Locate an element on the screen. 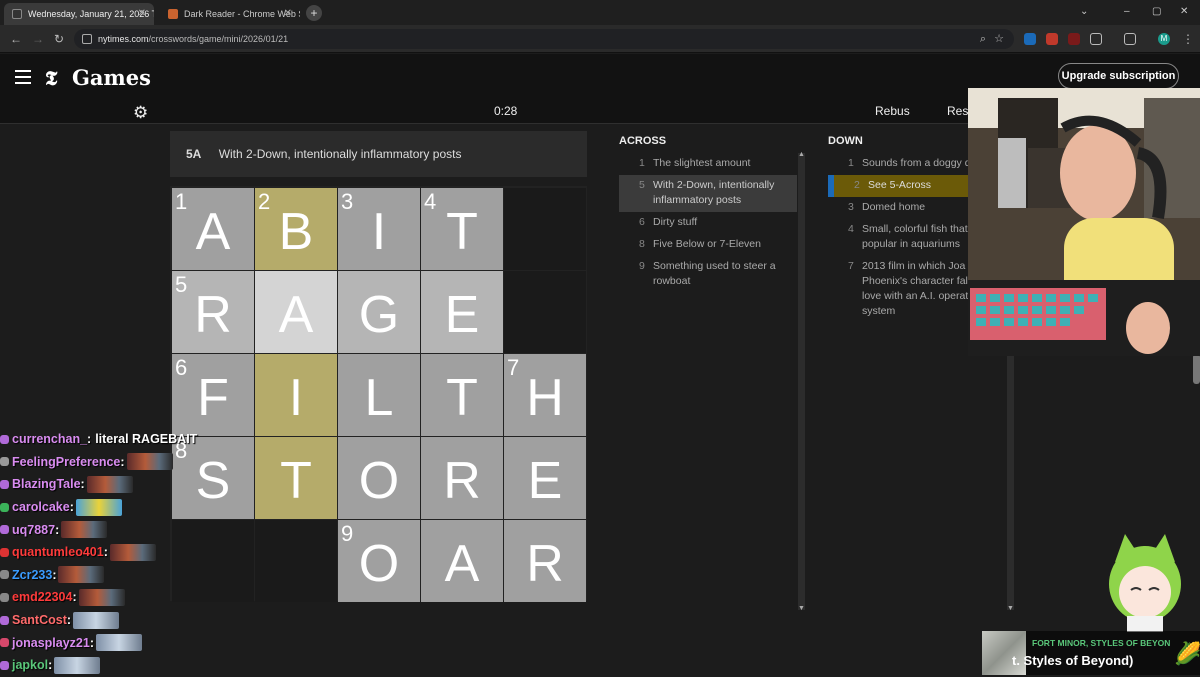 This screenshot has height=677, width=1200. down-clue-item: 3 Domed home is located at coordinates (903, 208).